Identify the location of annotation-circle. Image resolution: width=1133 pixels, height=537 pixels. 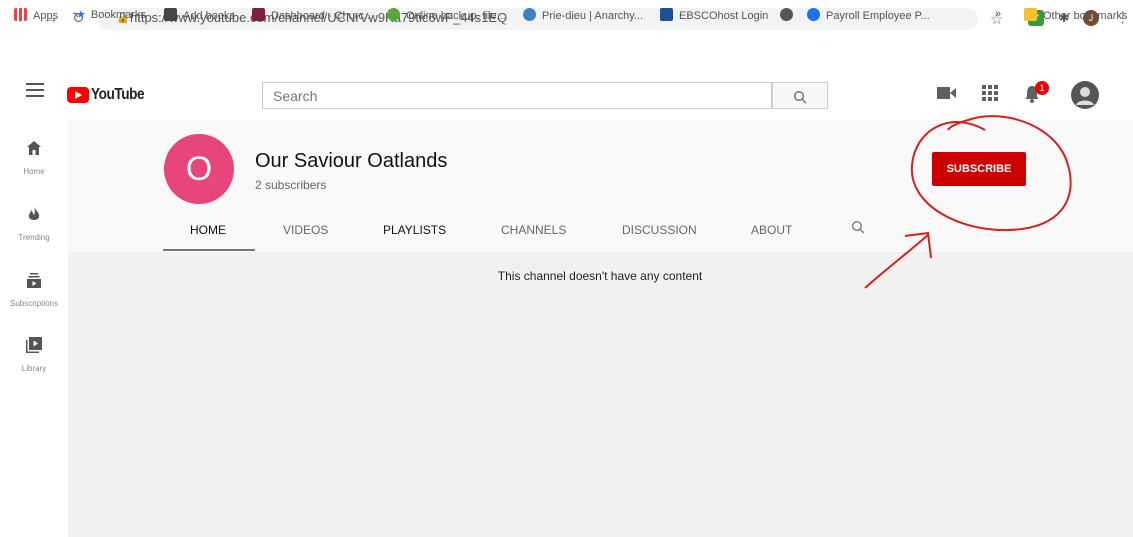
(991, 173).